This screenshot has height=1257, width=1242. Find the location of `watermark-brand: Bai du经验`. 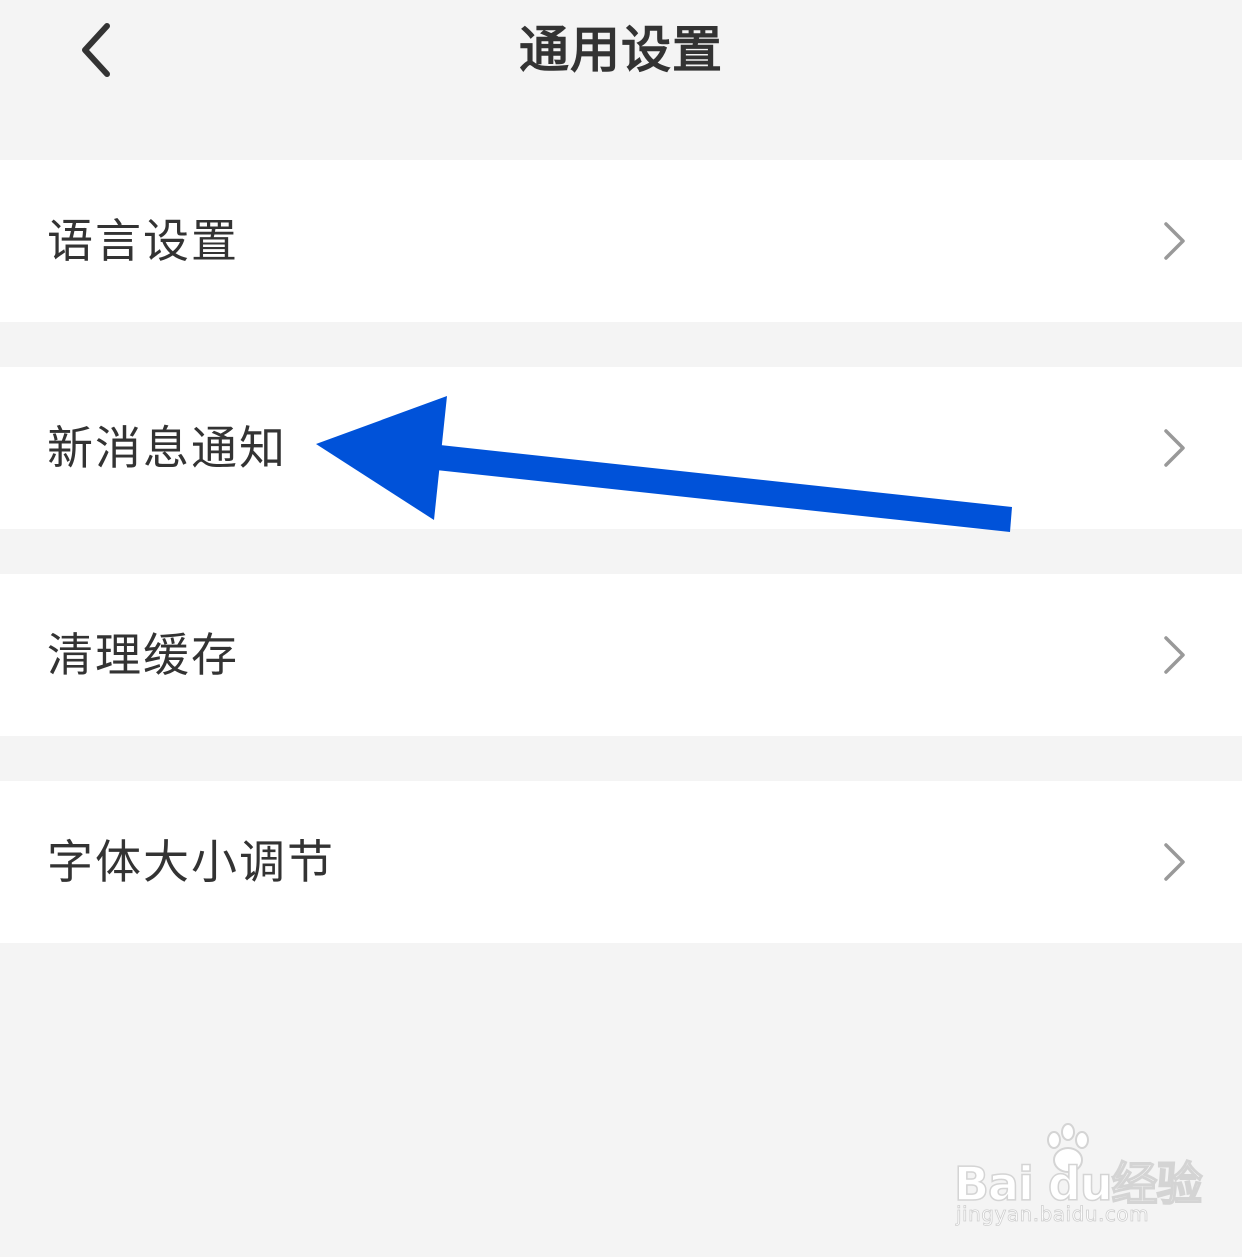

watermark-brand: Bai du经验 is located at coordinates (1078, 1184).